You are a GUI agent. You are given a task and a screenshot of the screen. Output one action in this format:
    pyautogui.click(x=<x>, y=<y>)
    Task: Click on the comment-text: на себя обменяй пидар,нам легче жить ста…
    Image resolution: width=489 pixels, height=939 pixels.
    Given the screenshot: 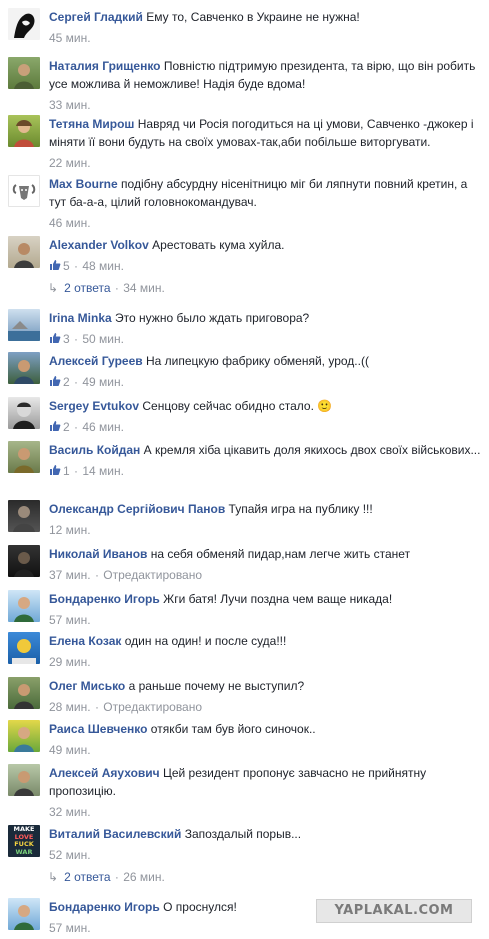 What is the action you would take?
    pyautogui.click(x=280, y=554)
    